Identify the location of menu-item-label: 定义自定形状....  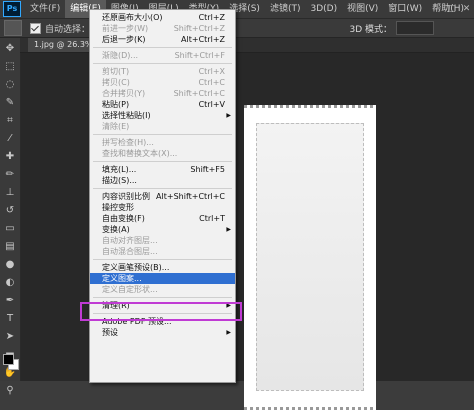
(130, 289).